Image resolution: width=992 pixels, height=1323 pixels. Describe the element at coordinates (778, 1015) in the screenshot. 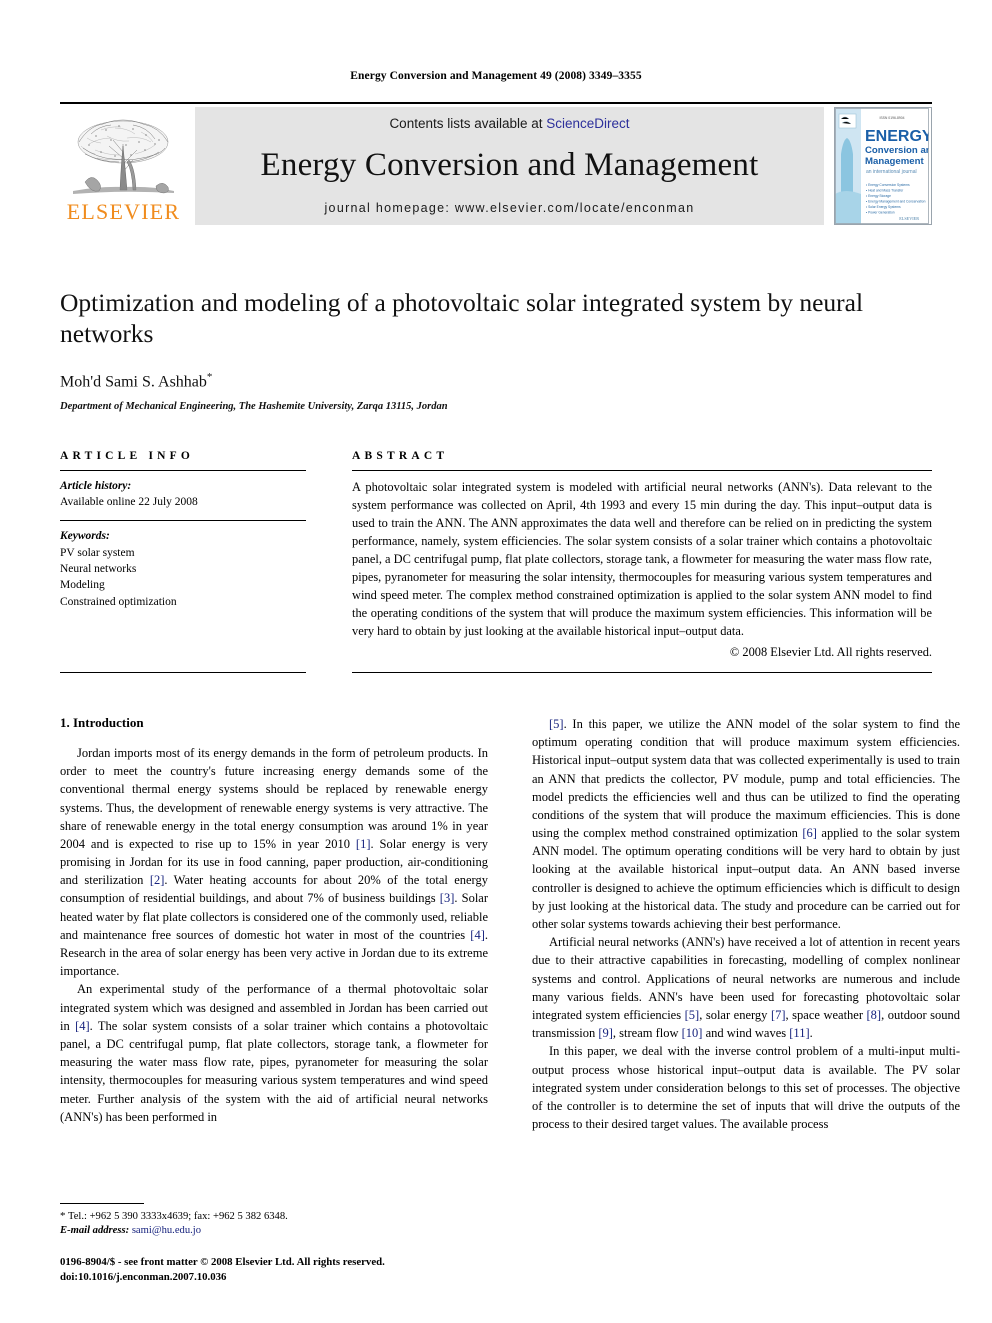

I see `citation-ref: [7]` at that location.